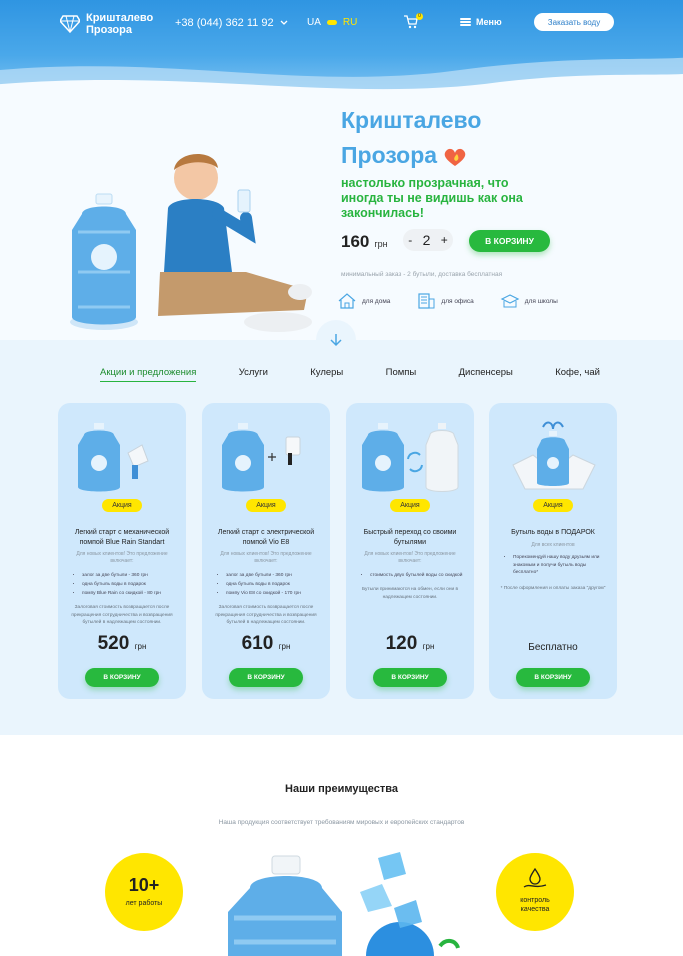 This screenshot has width=683, height=956. I want to click on menu-label: Меню, so click(489, 22).